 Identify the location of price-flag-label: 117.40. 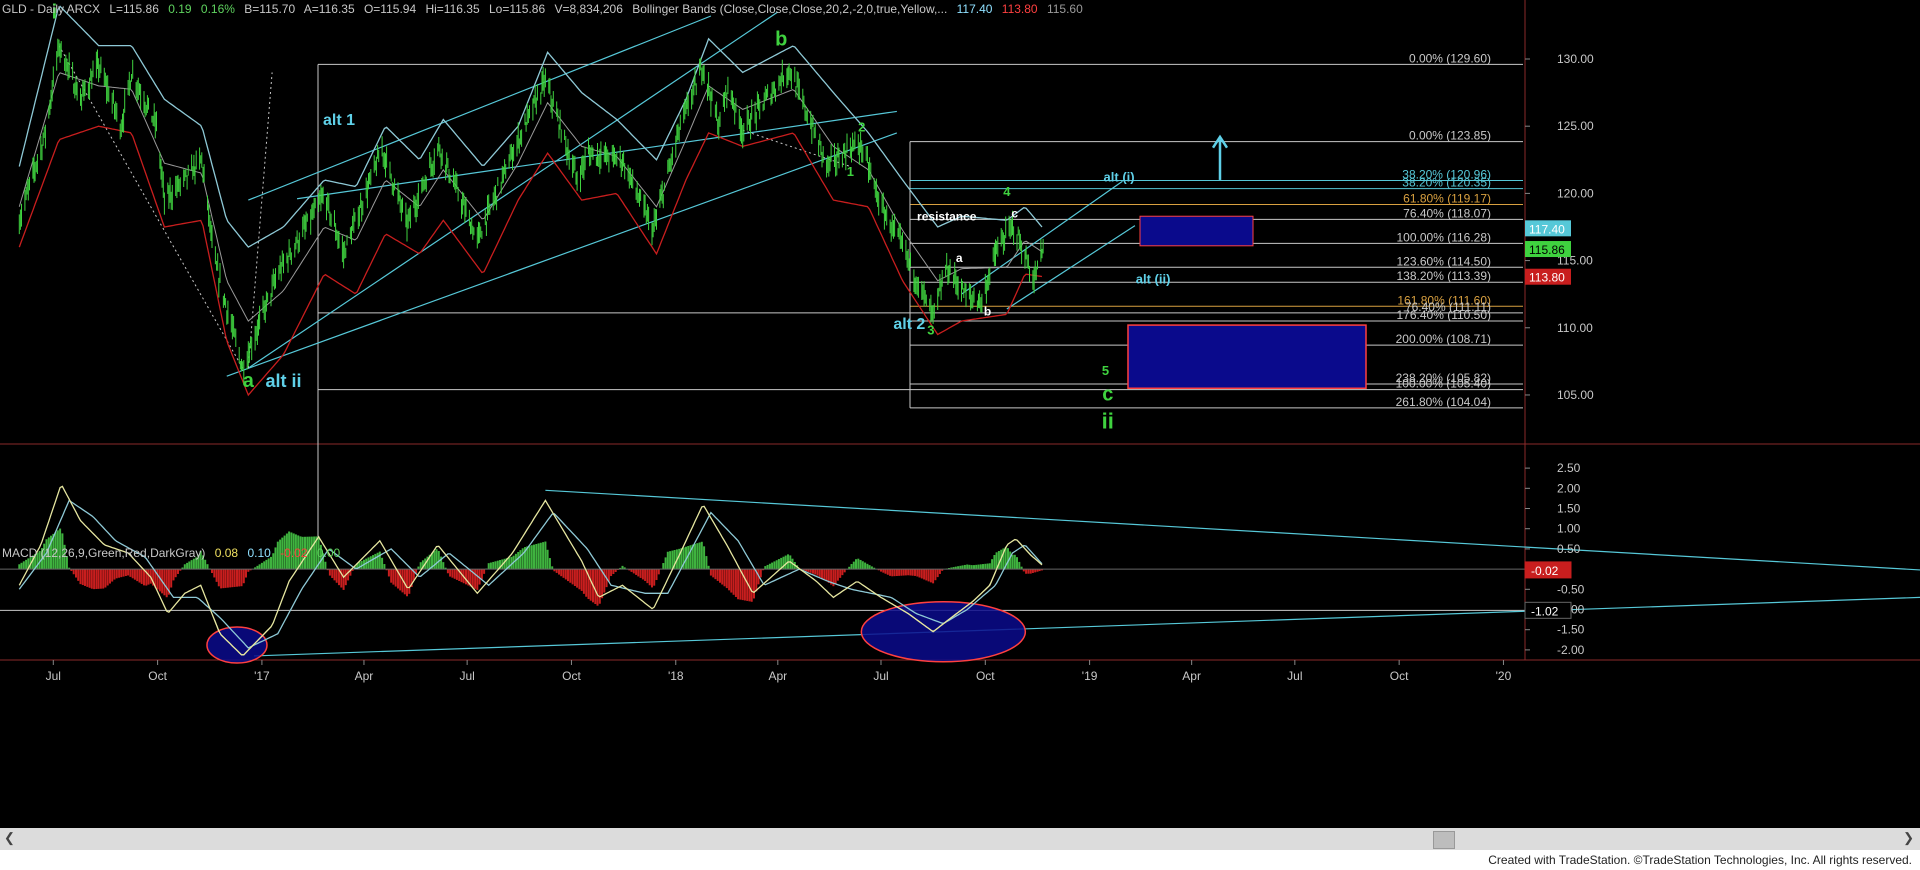
(1547, 229).